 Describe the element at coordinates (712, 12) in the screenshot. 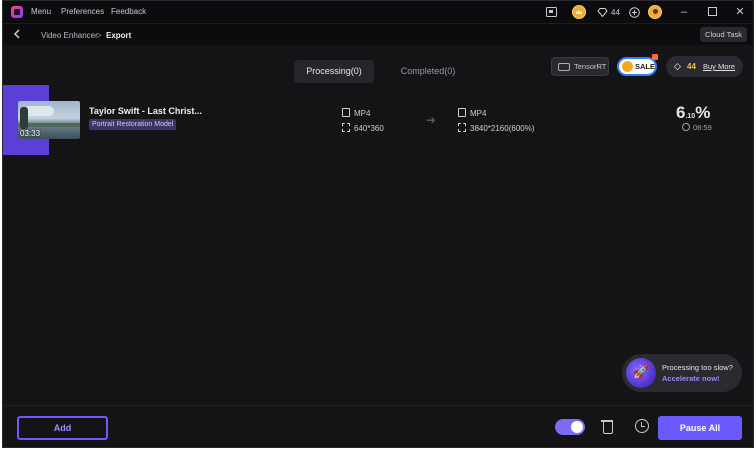

I see `maximize-icon` at that location.